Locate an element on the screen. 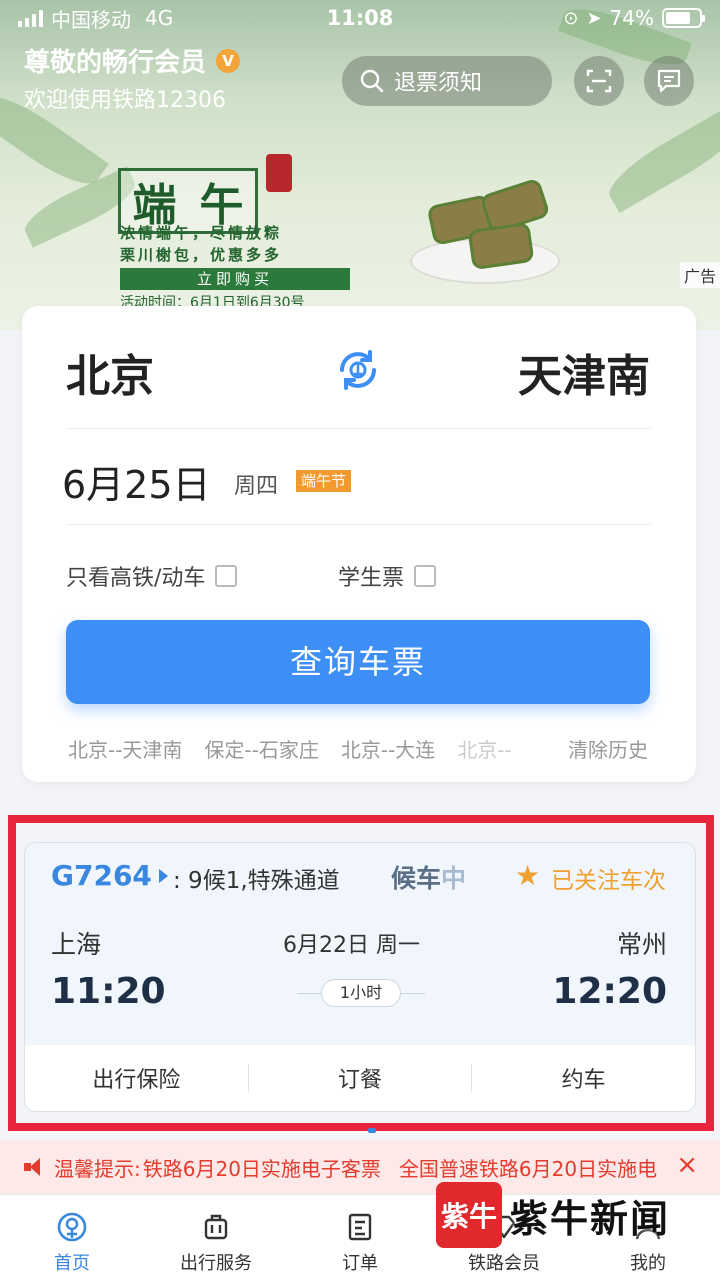  vip-badge-icon: V is located at coordinates (228, 60).